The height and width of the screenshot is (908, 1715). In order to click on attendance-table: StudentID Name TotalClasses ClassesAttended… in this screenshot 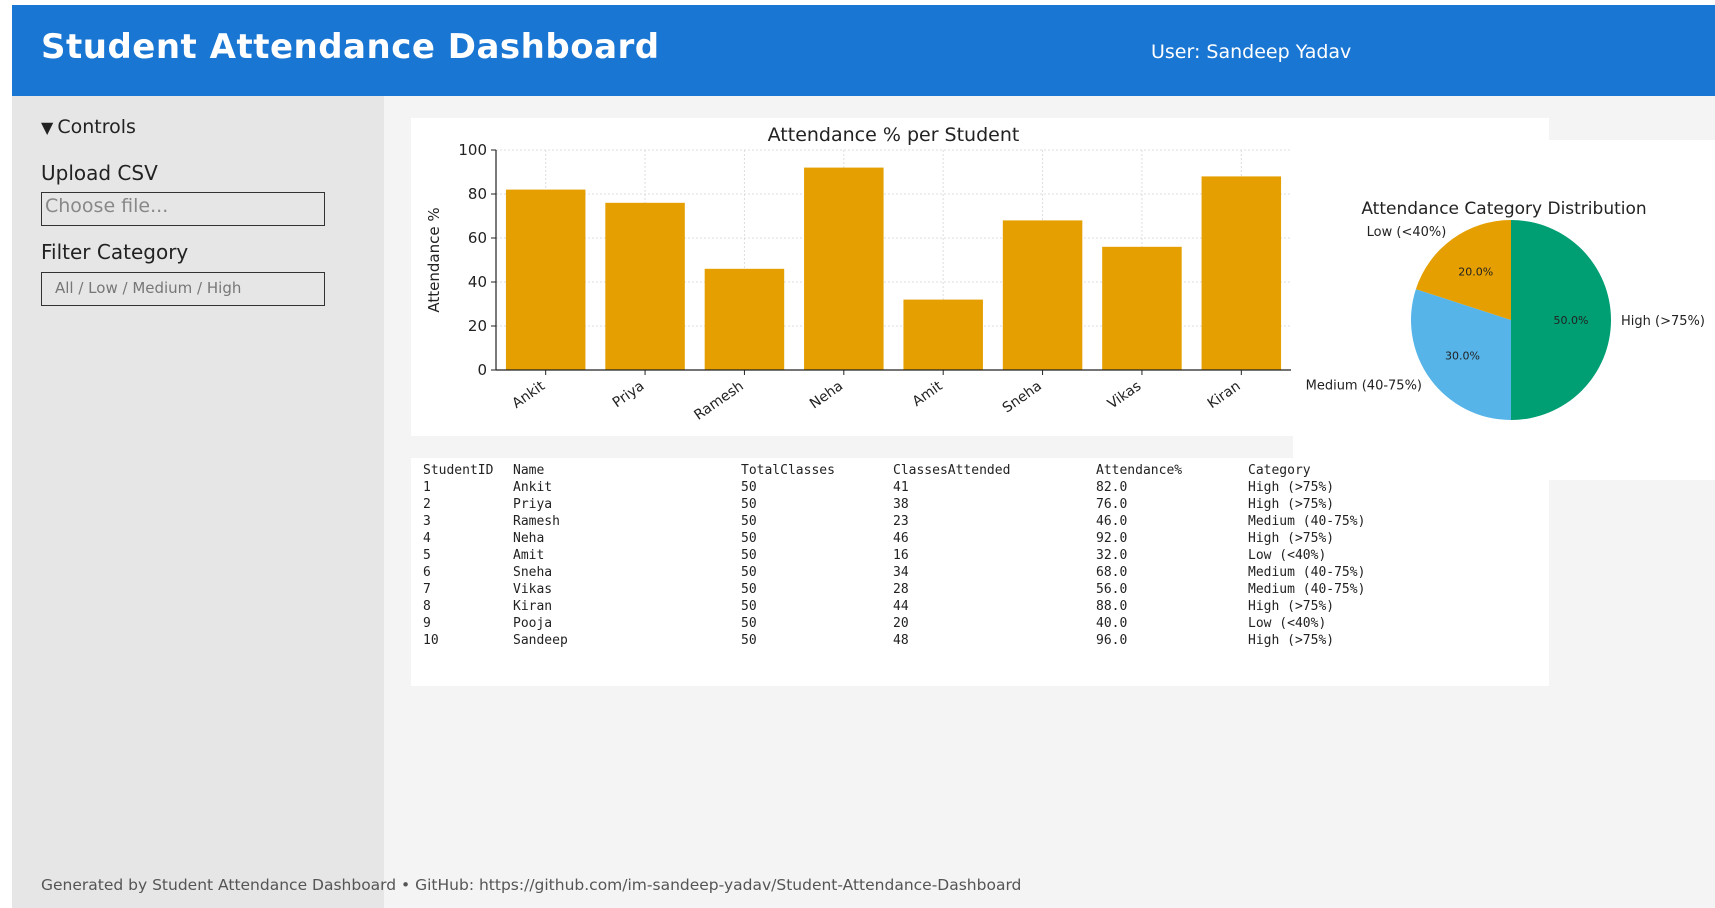, I will do `click(920, 555)`.